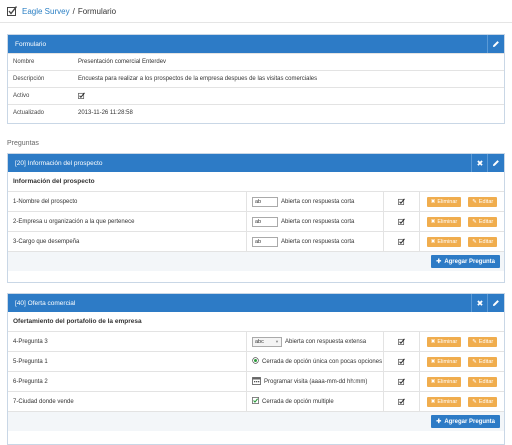 This screenshot has height=445, width=512. Describe the element at coordinates (24, 62) in the screenshot. I see `form-label: Nombre` at that location.